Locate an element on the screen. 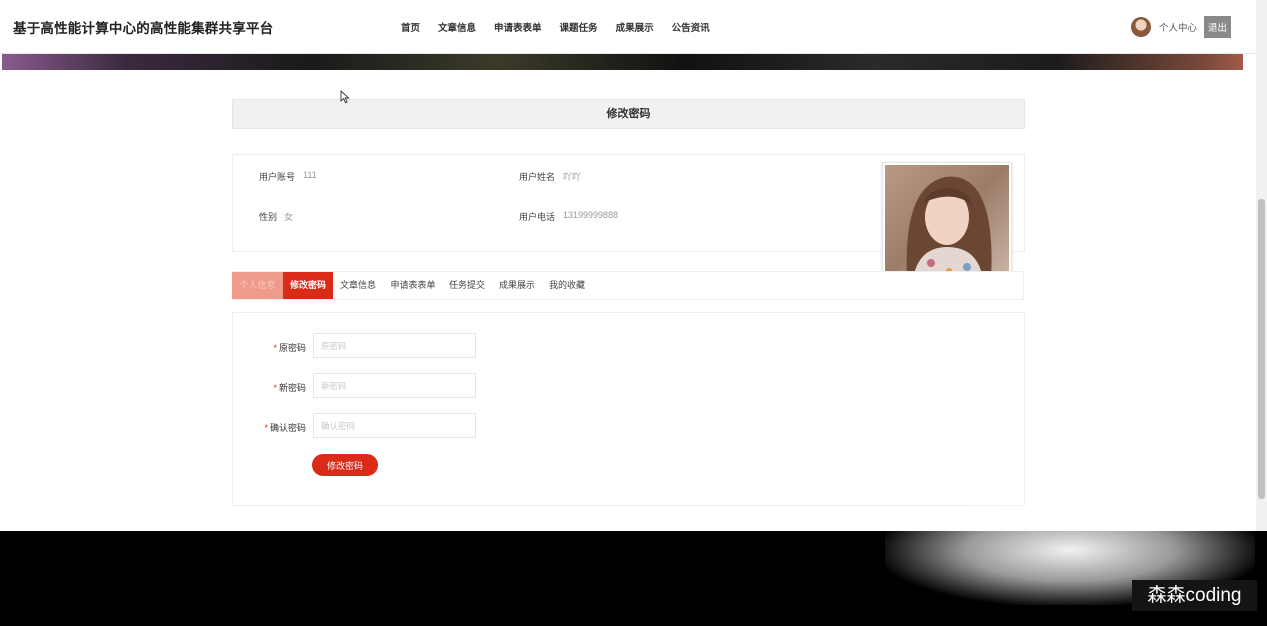 This screenshot has height=626, width=1267. phone-label: 用户电话 is located at coordinates (537, 217).